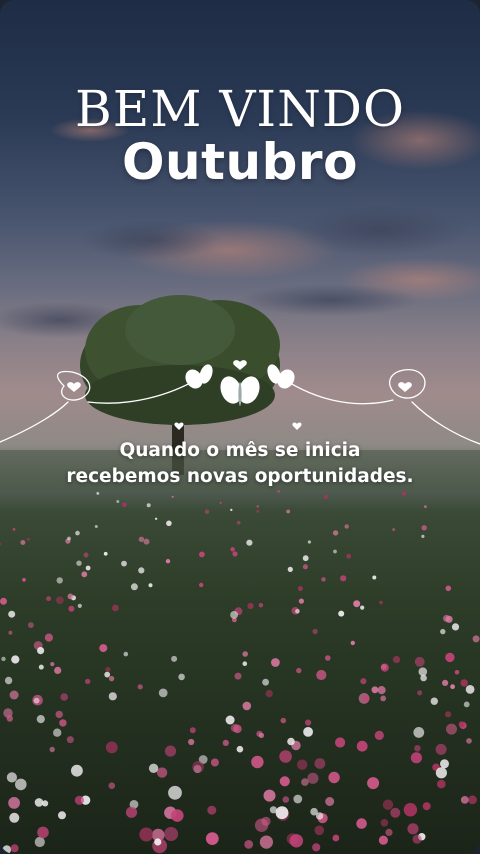  Describe the element at coordinates (240, 162) in the screenshot. I see `month-title: Outubro` at that location.